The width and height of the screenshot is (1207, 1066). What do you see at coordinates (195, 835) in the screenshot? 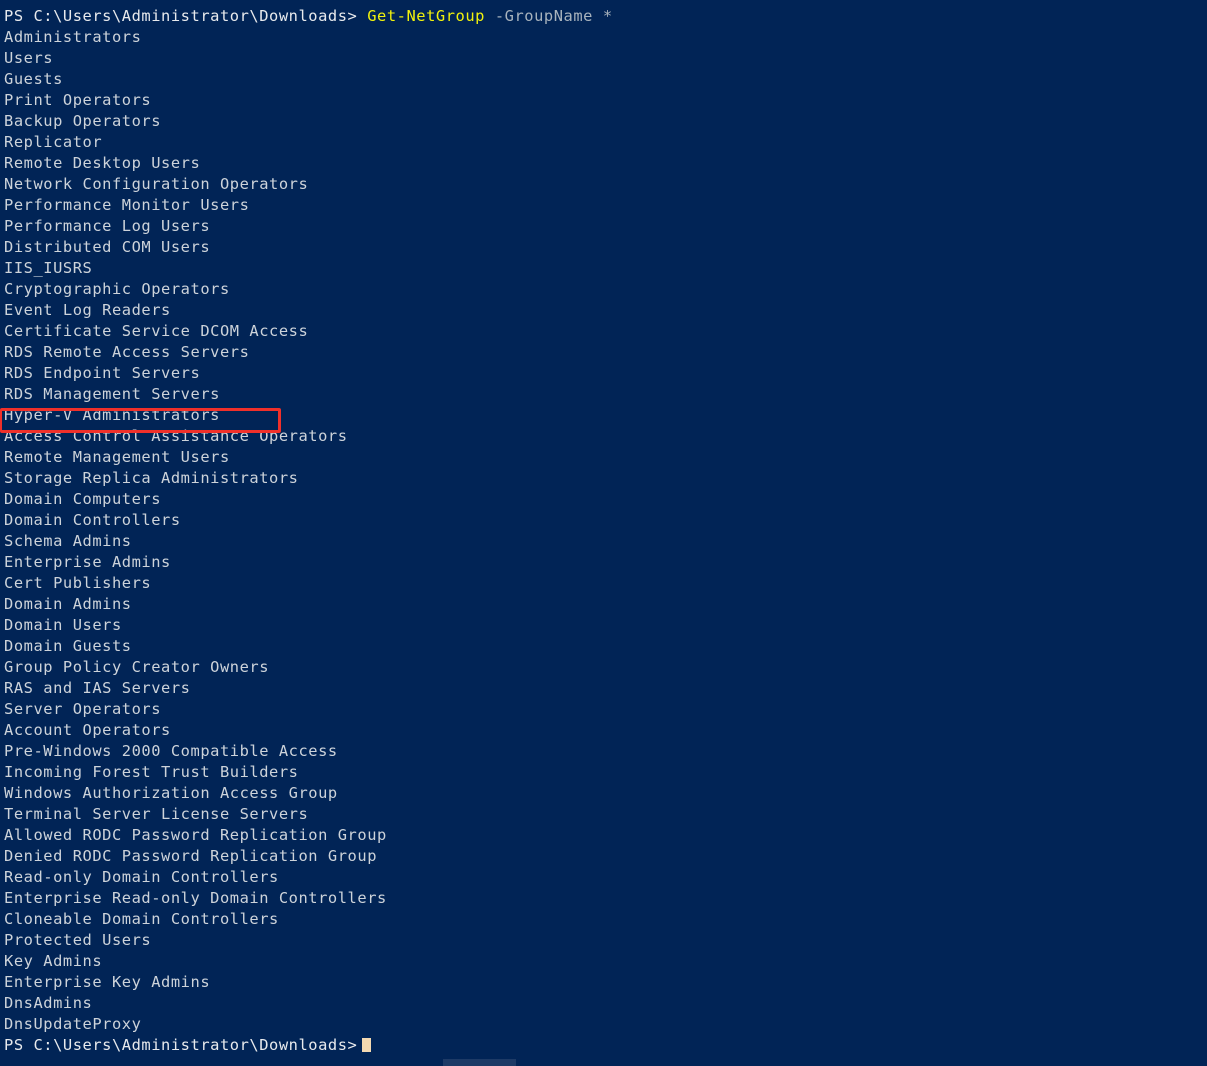
I see `output-line: Allowed RODC Password Replication Group` at bounding box center [195, 835].